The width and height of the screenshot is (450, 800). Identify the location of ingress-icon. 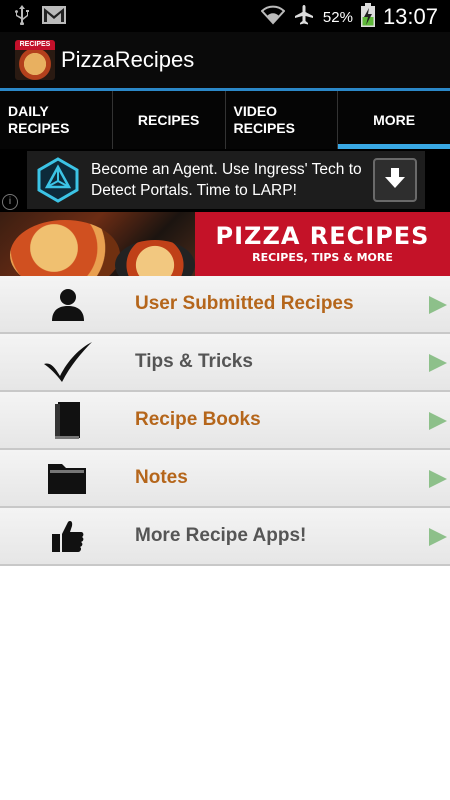
(58, 180).